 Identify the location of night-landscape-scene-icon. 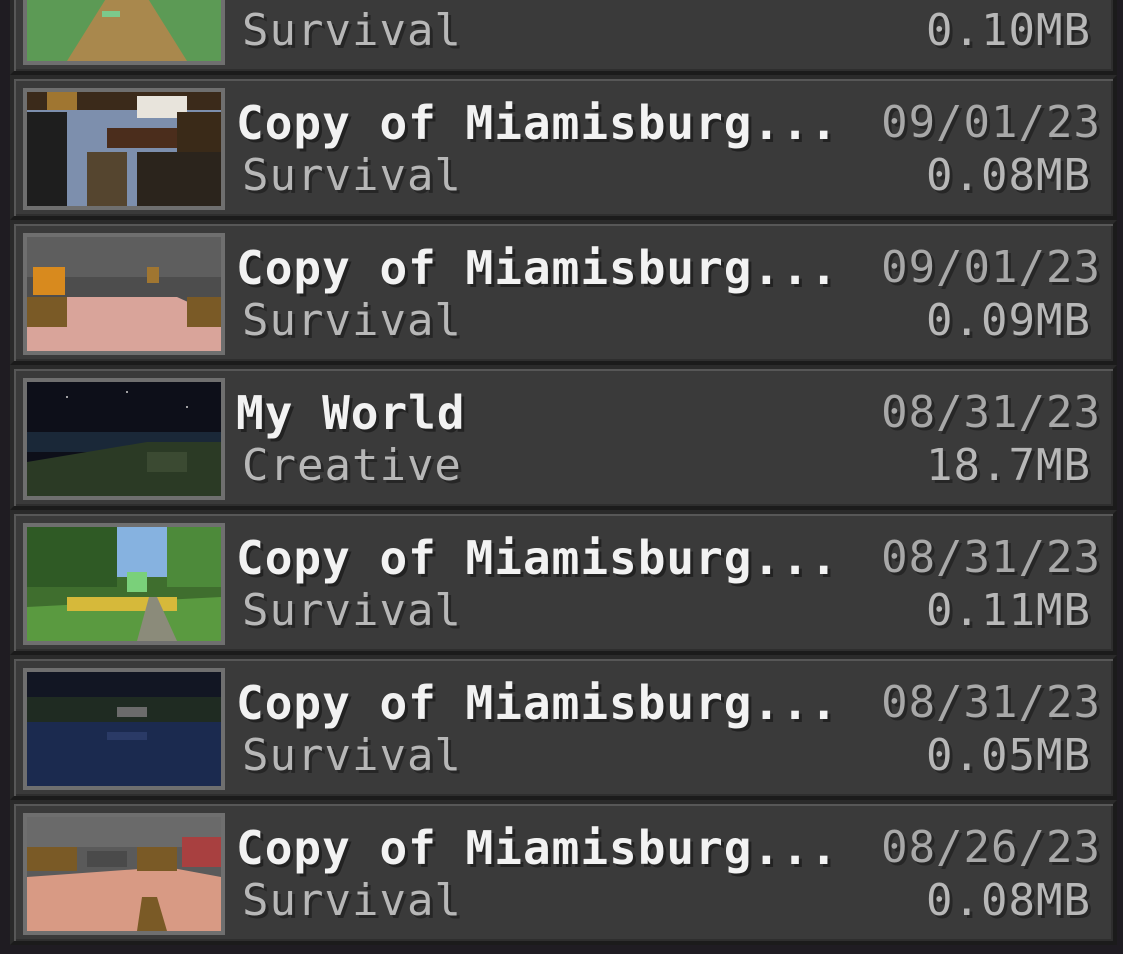
(124, 439).